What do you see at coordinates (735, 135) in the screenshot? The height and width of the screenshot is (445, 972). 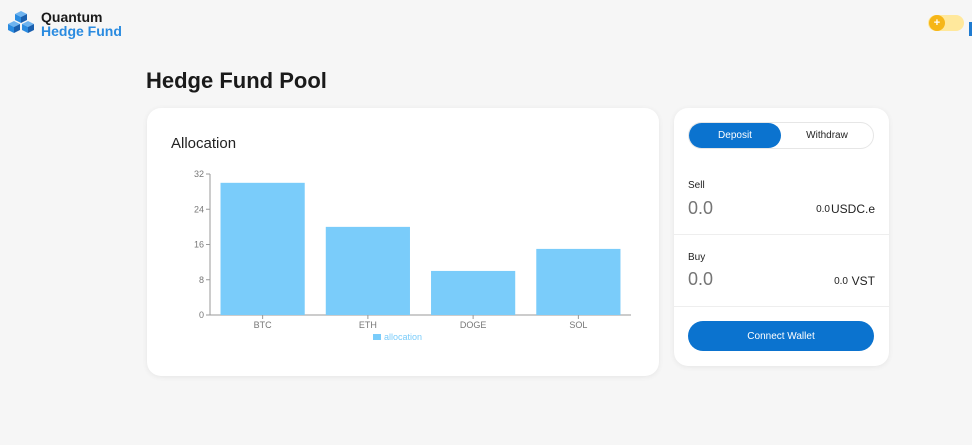 I see `tab-deposit: Deposit` at bounding box center [735, 135].